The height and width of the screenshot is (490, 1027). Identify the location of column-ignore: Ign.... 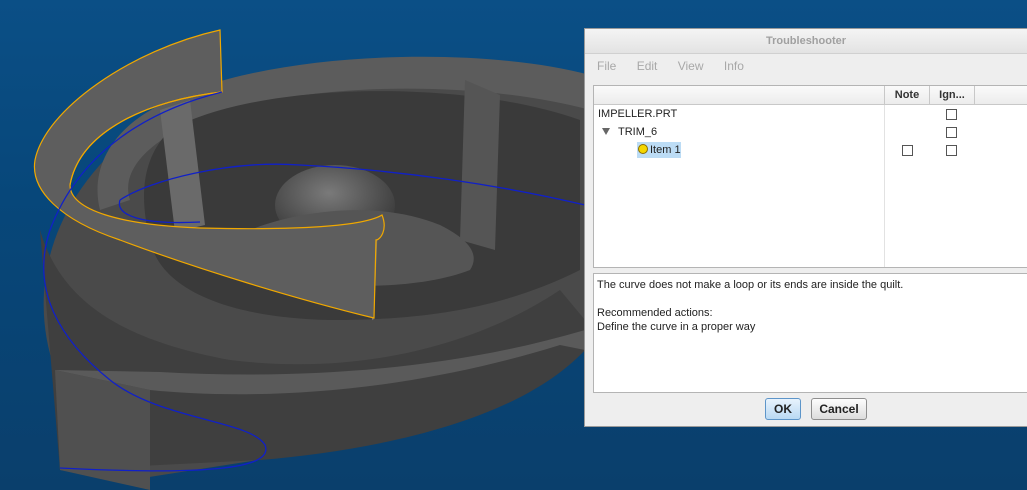
(952, 95).